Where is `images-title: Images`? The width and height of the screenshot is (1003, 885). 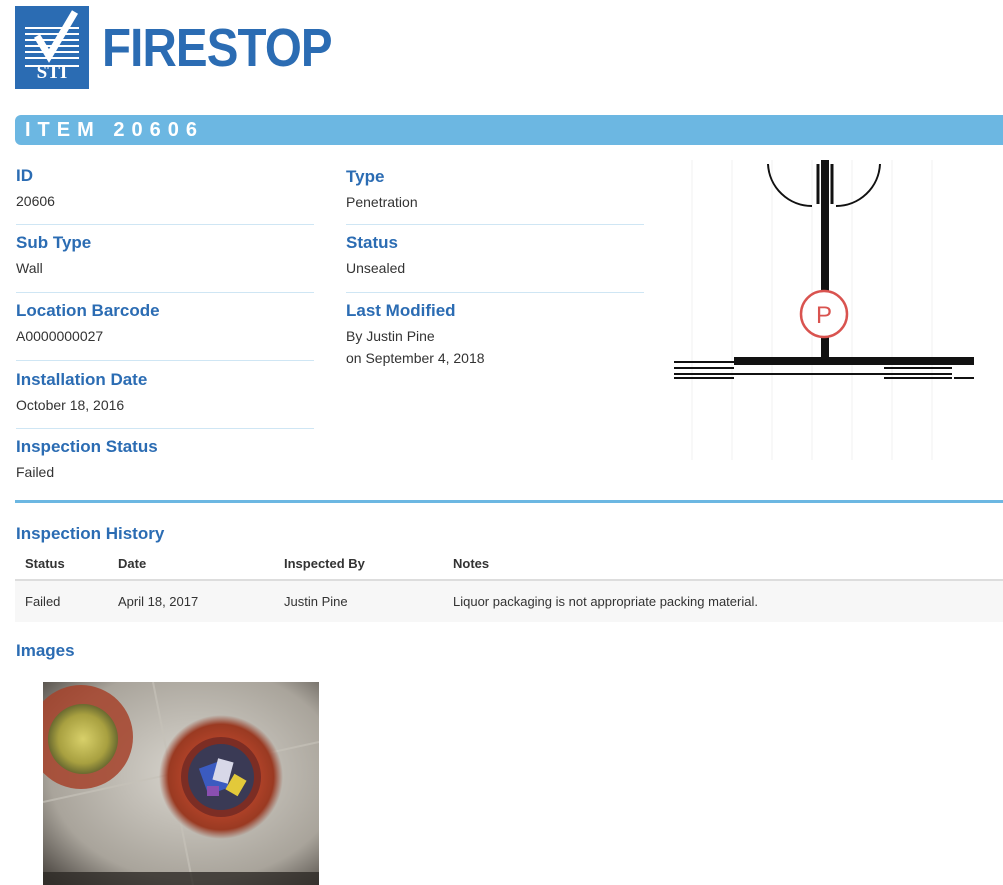 images-title: Images is located at coordinates (45, 650).